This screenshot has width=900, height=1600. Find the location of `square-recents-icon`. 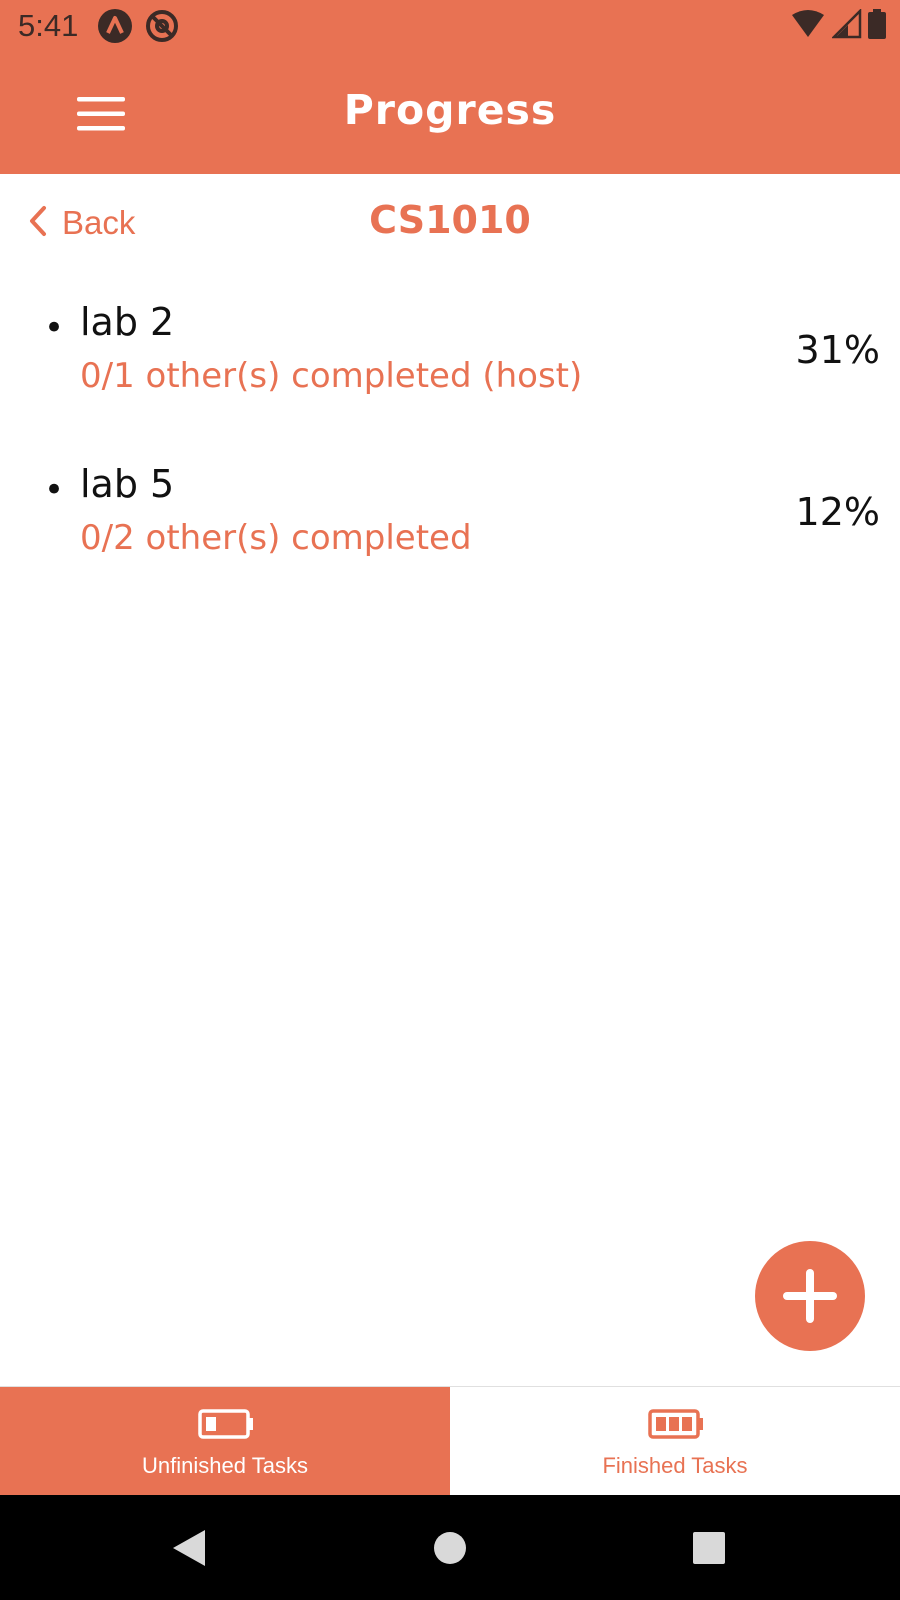

square-recents-icon is located at coordinates (709, 1548).